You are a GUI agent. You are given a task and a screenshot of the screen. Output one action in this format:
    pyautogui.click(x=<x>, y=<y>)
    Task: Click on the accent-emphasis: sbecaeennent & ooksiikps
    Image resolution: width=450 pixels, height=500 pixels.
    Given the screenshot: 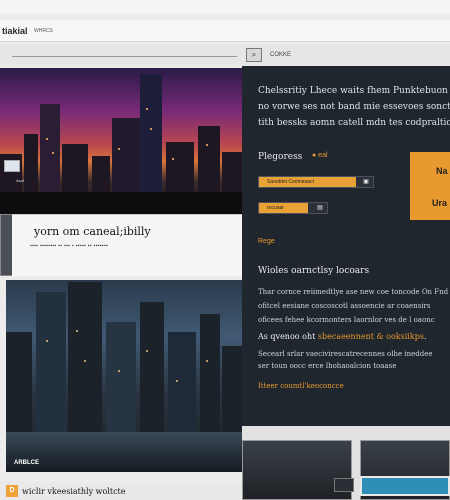 What is the action you would take?
    pyautogui.click(x=370, y=336)
    